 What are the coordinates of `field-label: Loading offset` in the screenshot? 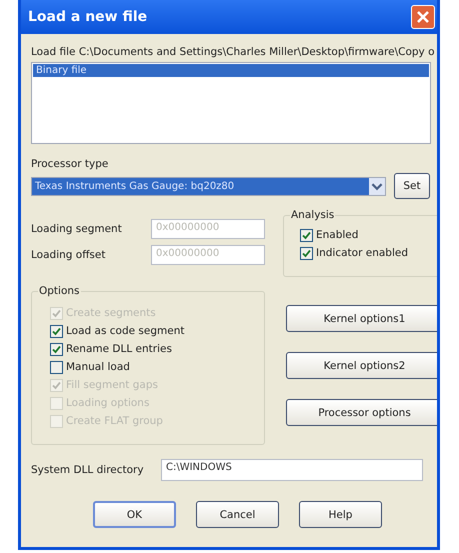 It's located at (68, 255).